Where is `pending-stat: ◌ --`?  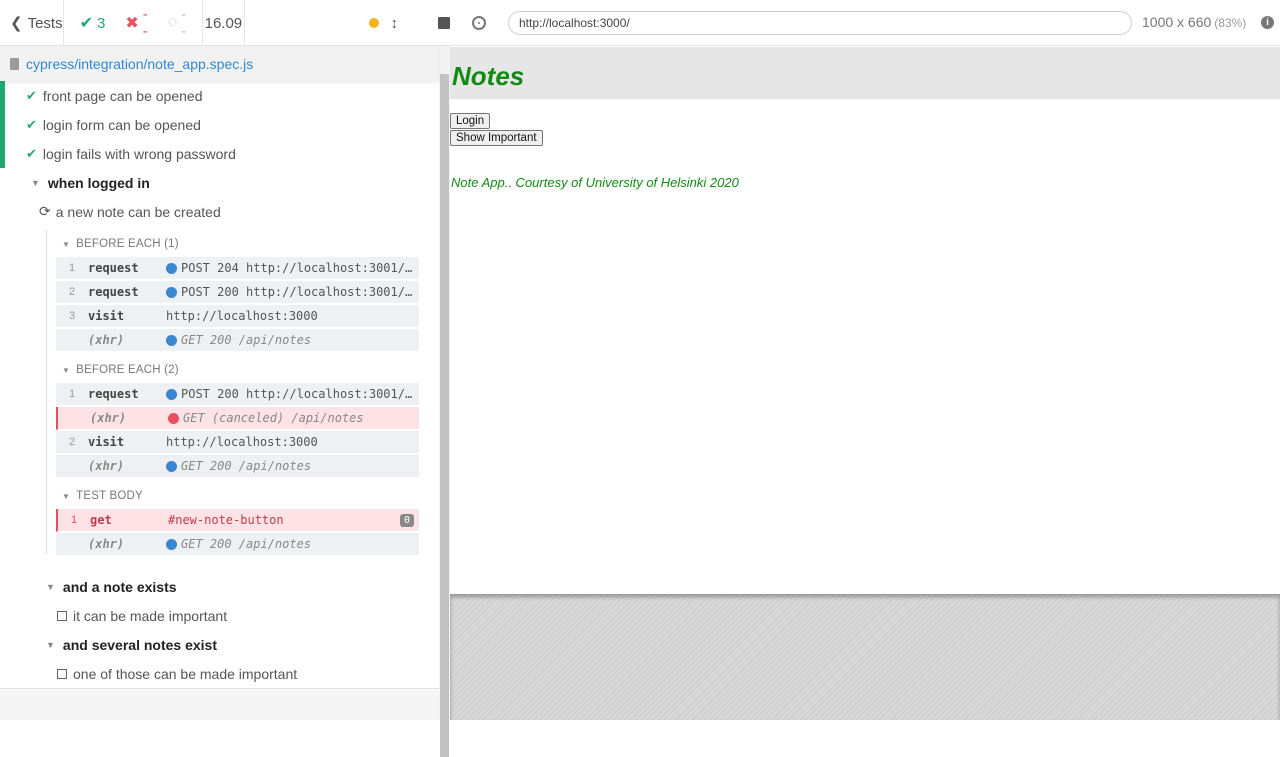
pending-stat: ◌ -- is located at coordinates (177, 23).